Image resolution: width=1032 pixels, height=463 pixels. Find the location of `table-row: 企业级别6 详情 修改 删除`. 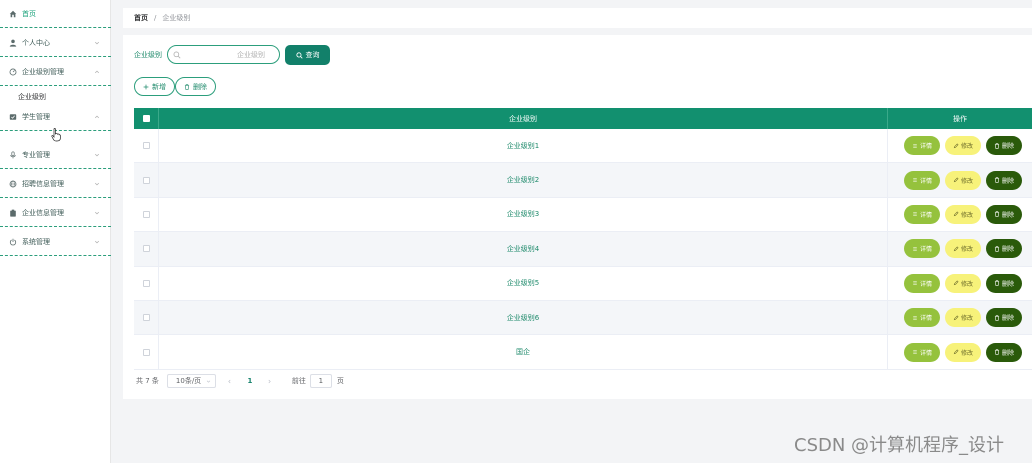

table-row: 企业级别6 详情 修改 删除 is located at coordinates (583, 318).